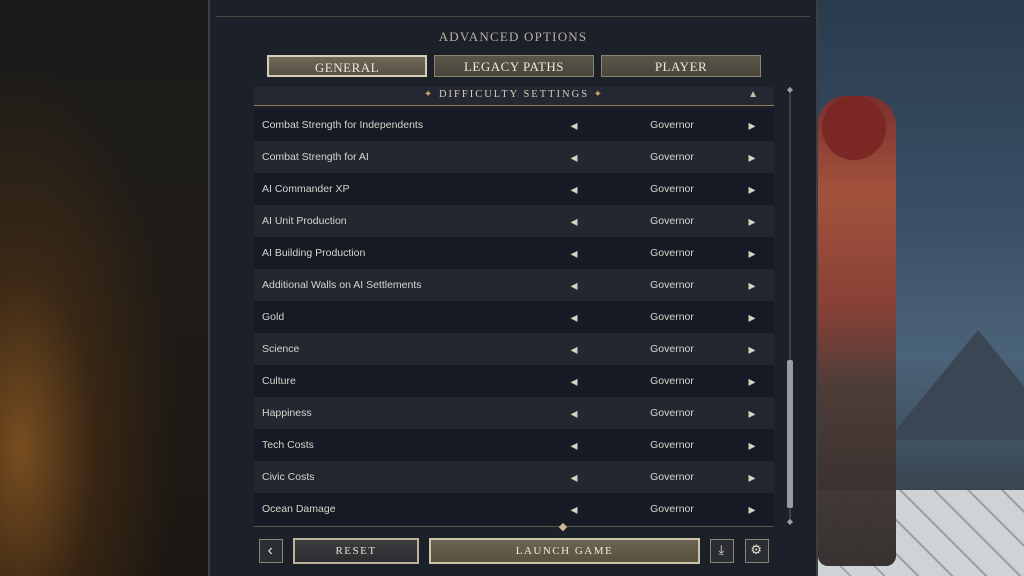 The image size is (1024, 576). What do you see at coordinates (790, 434) in the screenshot?
I see `scrollbar-thumb` at bounding box center [790, 434].